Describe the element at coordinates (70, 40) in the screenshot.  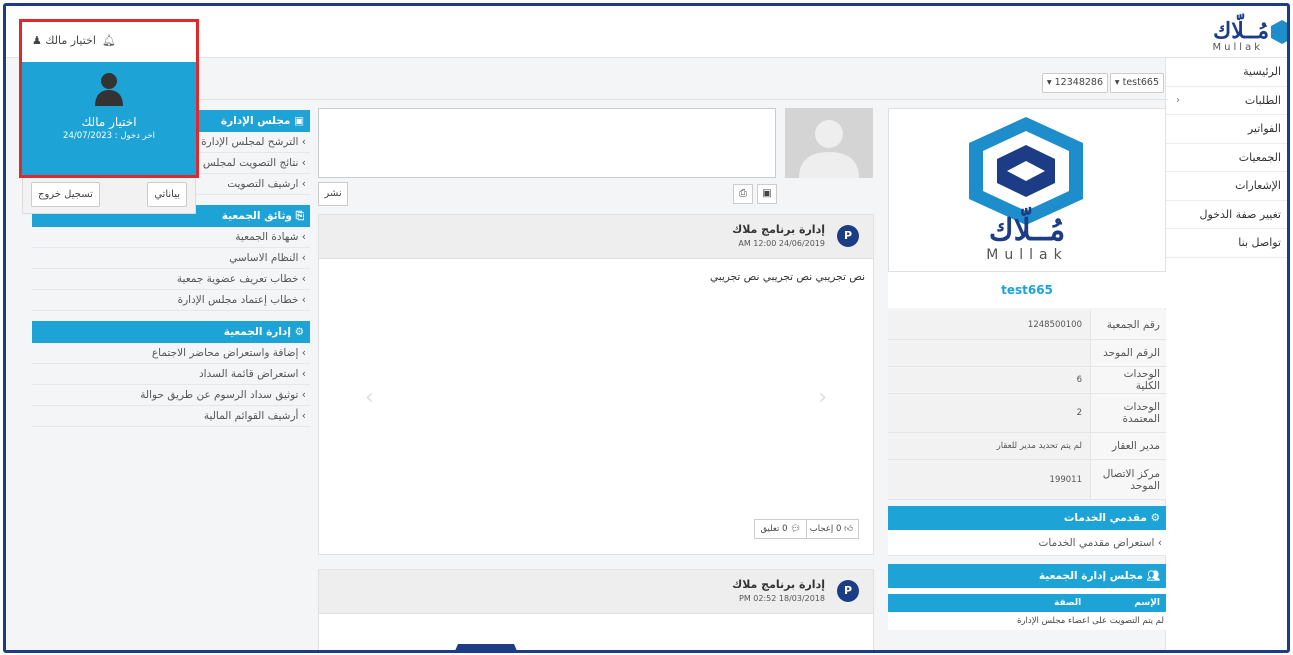
I see `user-name: اختيار مالك` at that location.